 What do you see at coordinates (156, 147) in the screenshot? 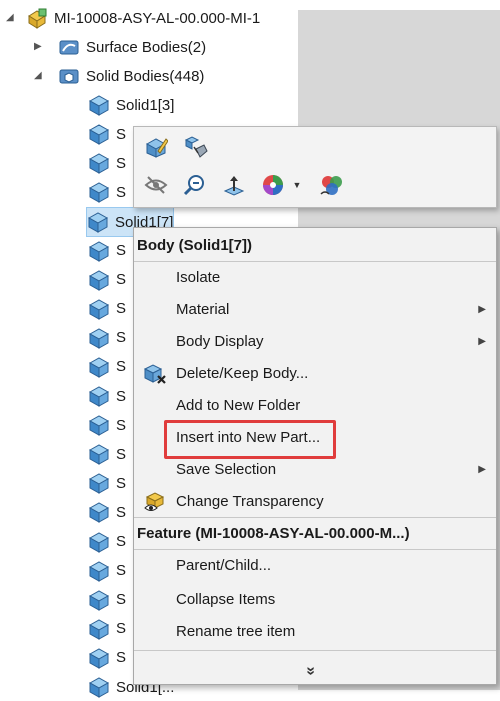
I see `edit-part-button` at bounding box center [156, 147].